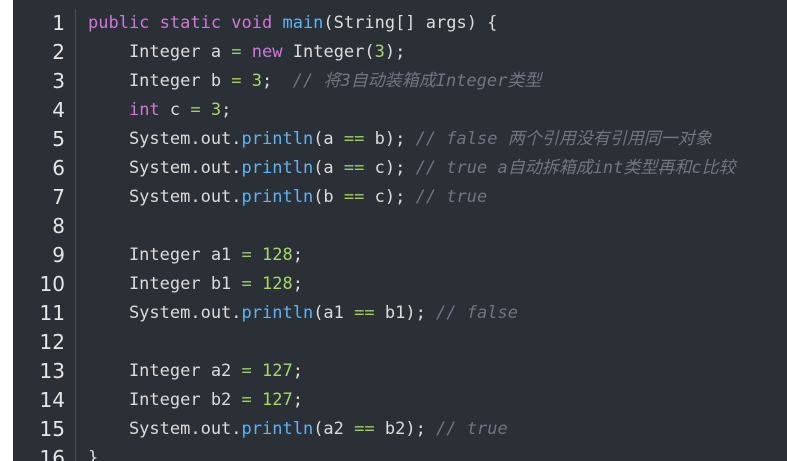 Image resolution: width=787 pixels, height=461 pixels. Describe the element at coordinates (400, 400) in the screenshot. I see `code-line: 14 Integer b2 = 127;` at that location.